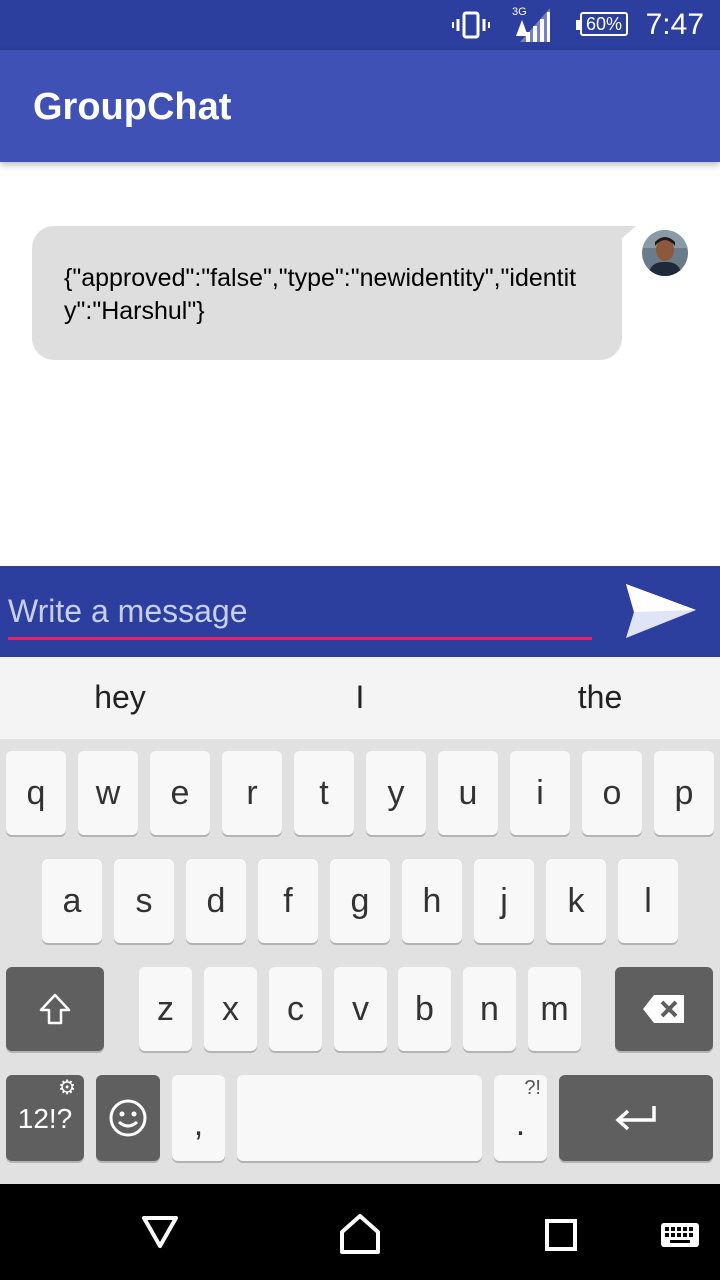 Image resolution: width=720 pixels, height=1280 pixels. I want to click on key-q: q, so click(36, 793).